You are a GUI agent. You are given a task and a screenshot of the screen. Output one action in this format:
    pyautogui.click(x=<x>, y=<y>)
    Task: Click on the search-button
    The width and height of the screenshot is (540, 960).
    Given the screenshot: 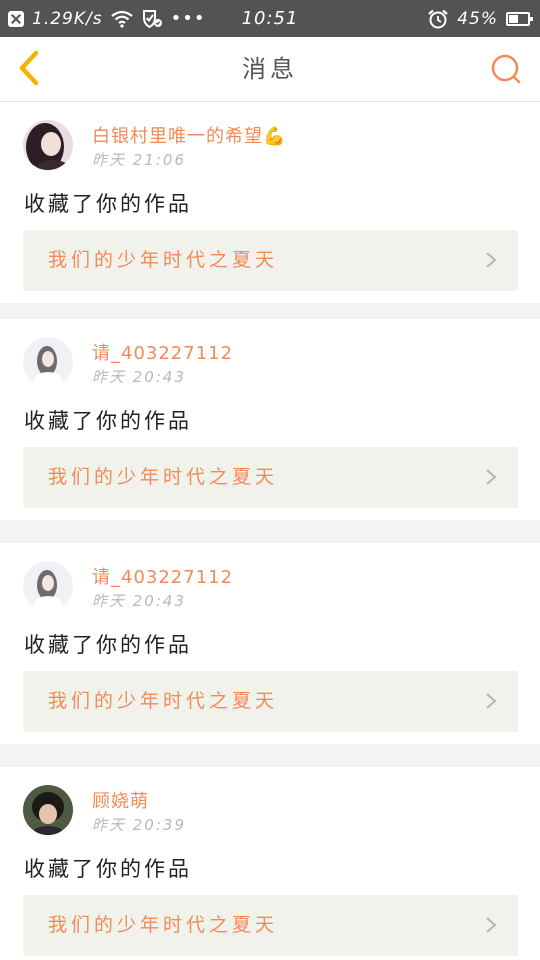 What is the action you would take?
    pyautogui.click(x=506, y=69)
    